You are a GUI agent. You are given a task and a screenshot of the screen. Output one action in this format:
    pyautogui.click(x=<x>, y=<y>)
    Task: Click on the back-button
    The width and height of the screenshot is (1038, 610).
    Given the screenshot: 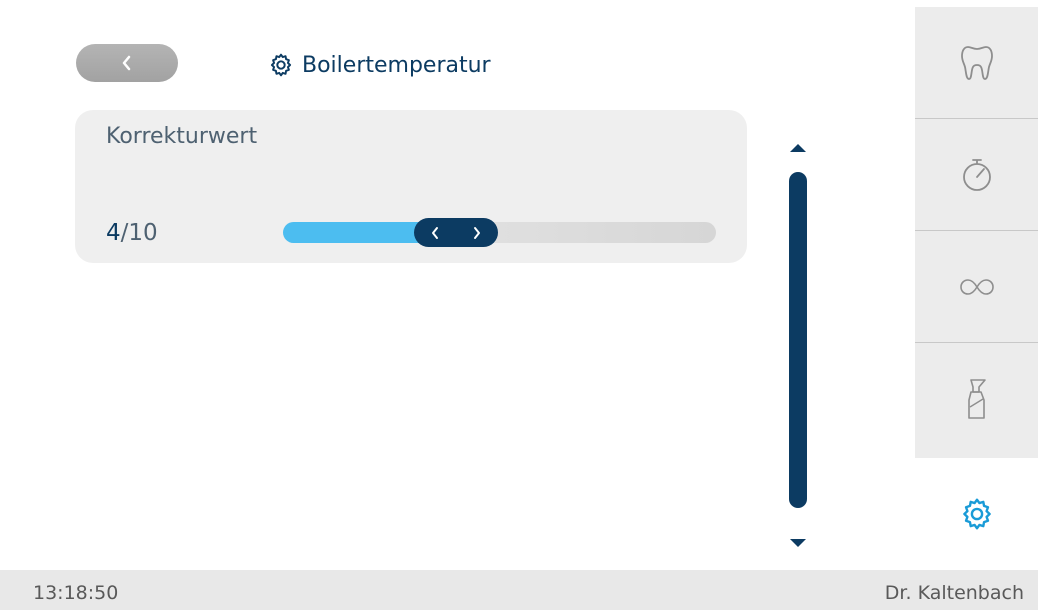 What is the action you would take?
    pyautogui.click(x=127, y=63)
    